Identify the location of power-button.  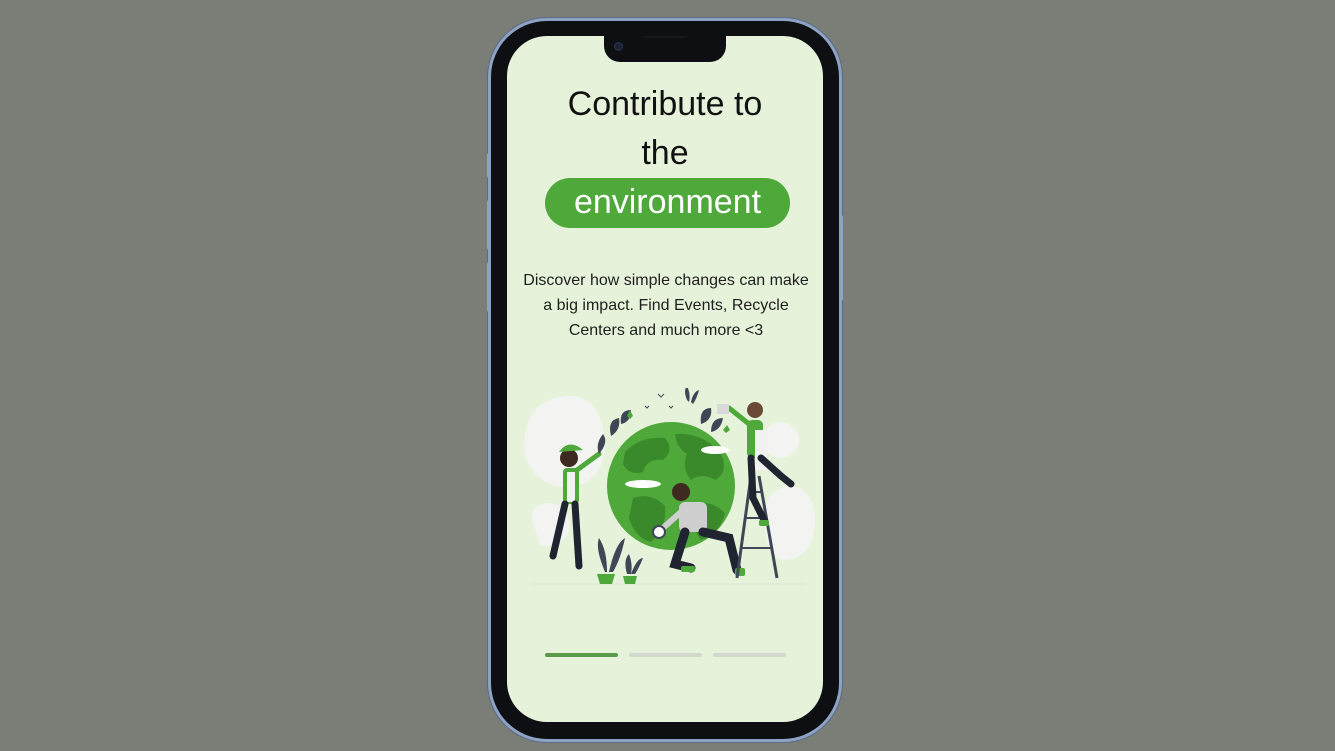
(841, 258).